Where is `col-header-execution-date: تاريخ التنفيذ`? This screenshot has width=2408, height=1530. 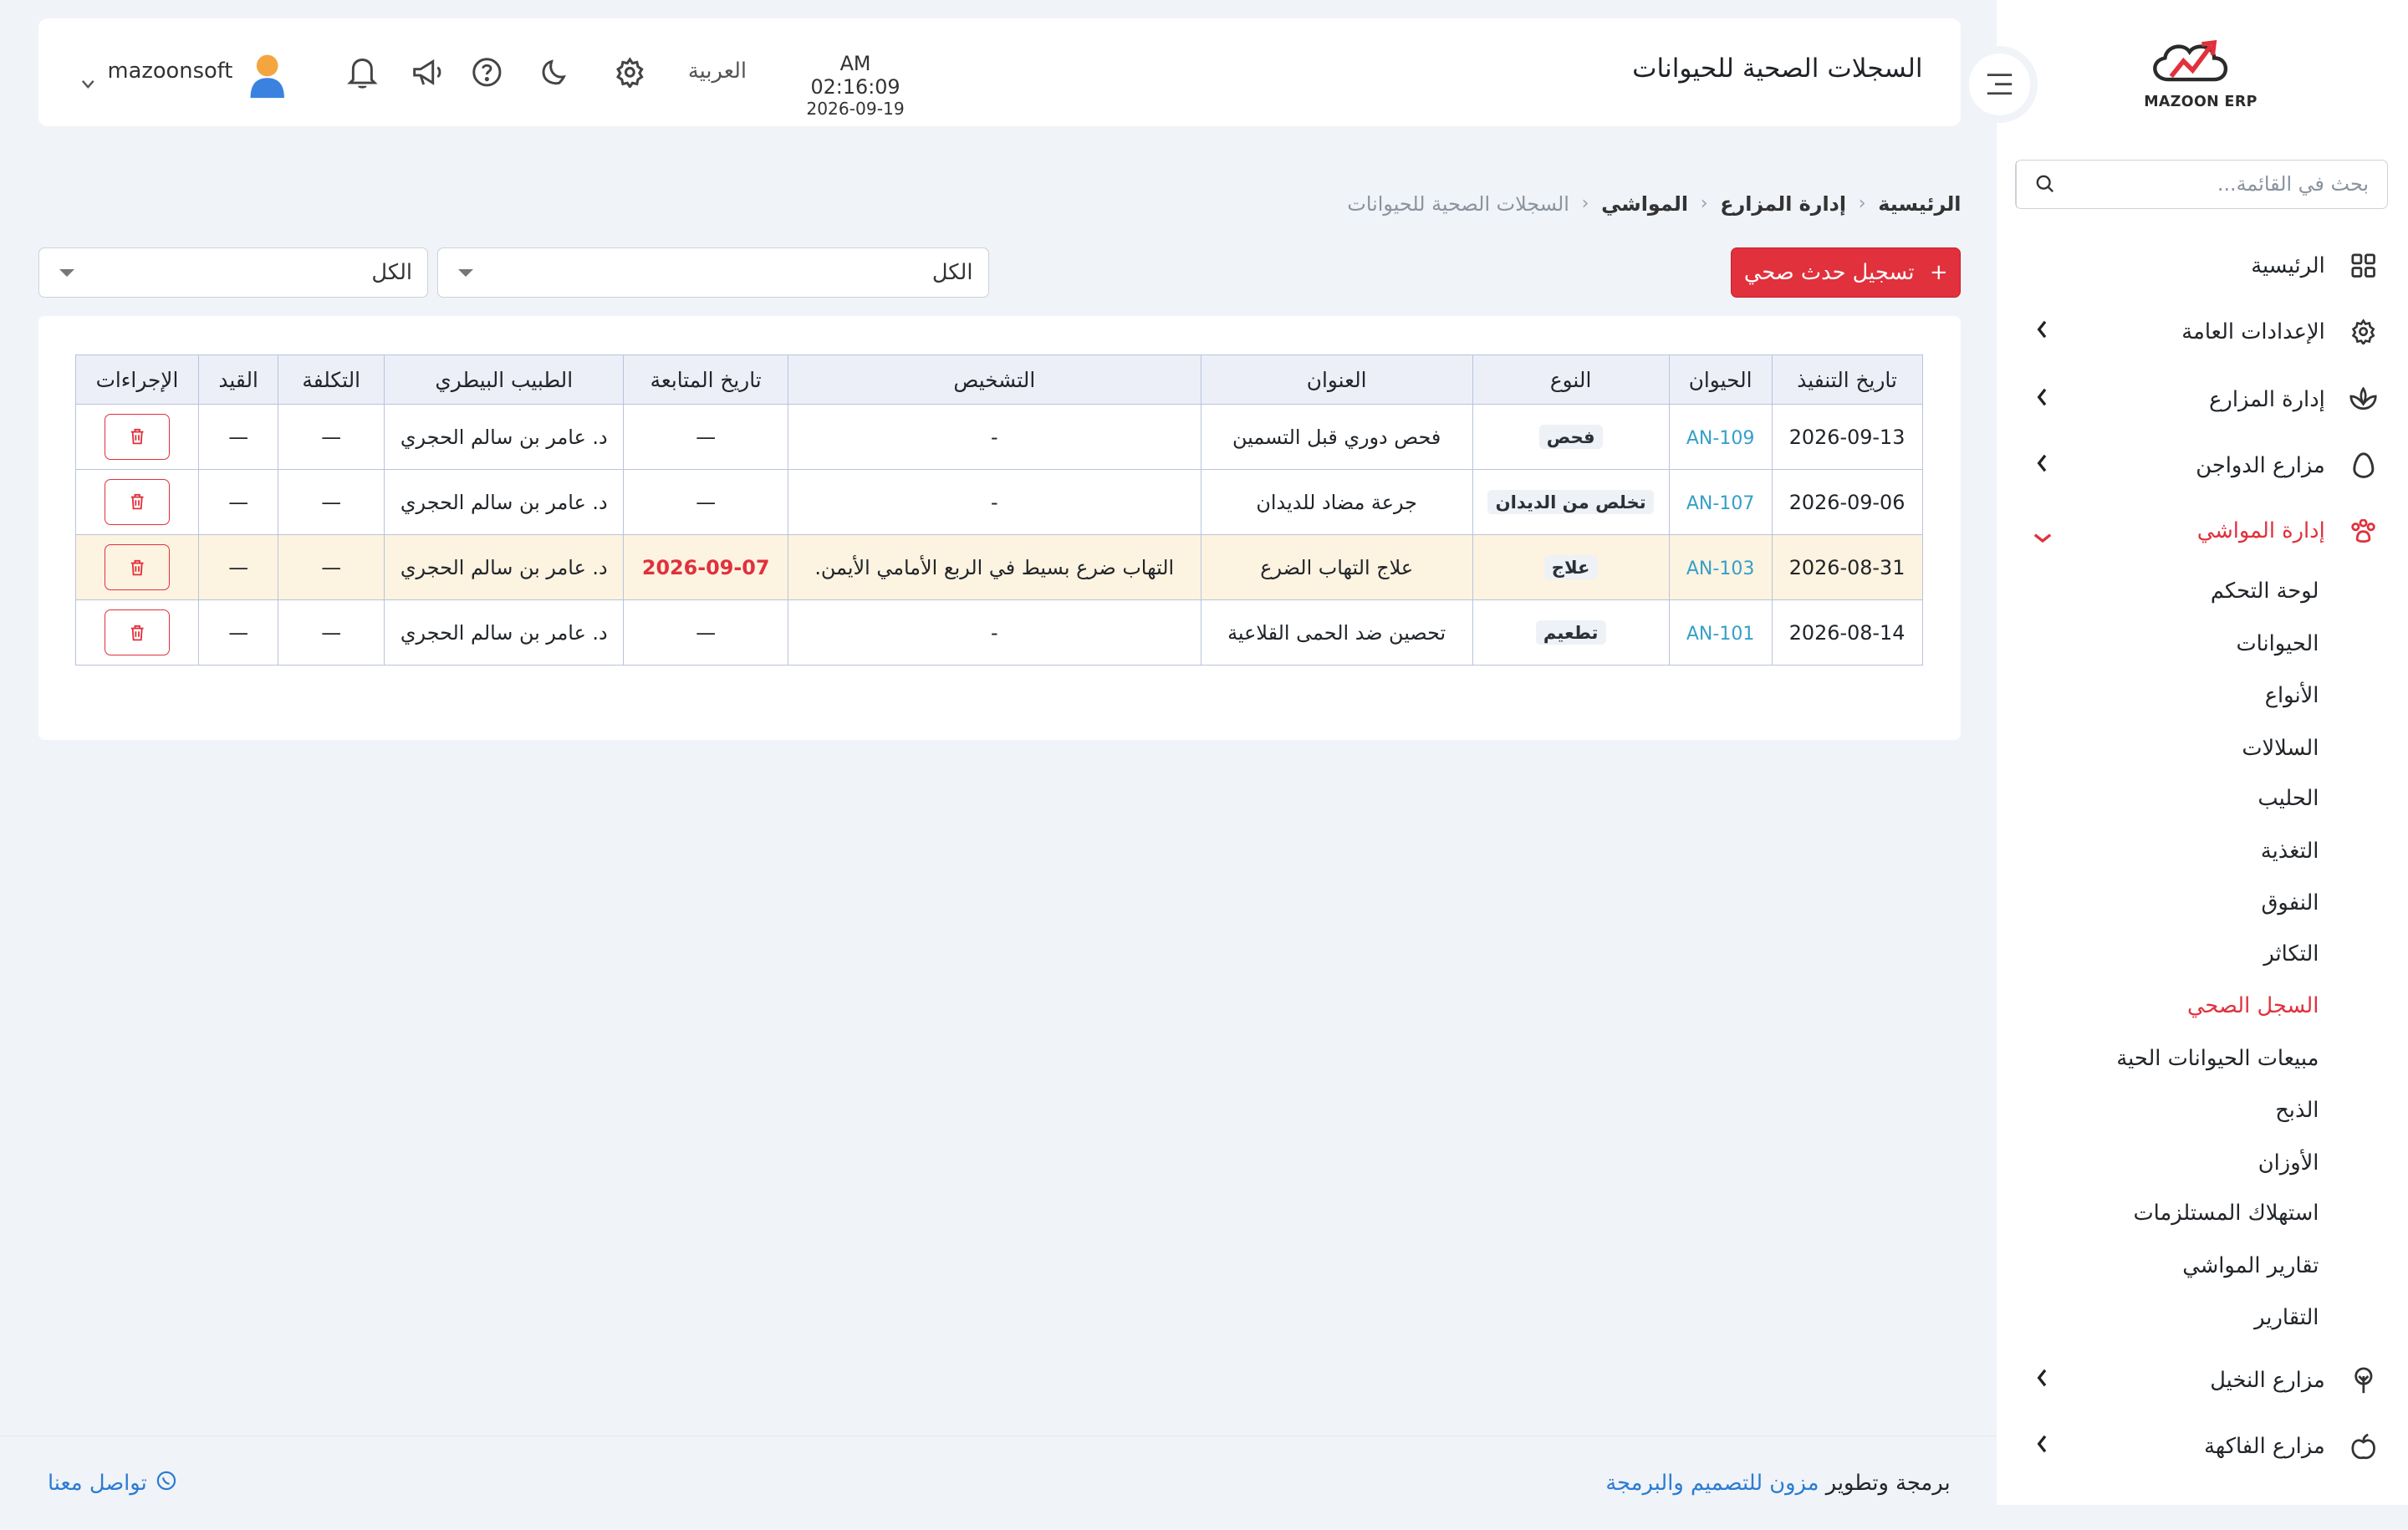 col-header-execution-date: تاريخ التنفيذ is located at coordinates (1847, 379).